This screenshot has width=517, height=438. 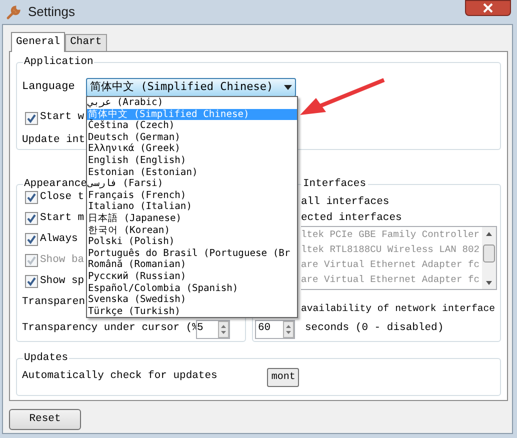 What do you see at coordinates (62, 118) in the screenshot?
I see `checkbox-label: Start w` at bounding box center [62, 118].